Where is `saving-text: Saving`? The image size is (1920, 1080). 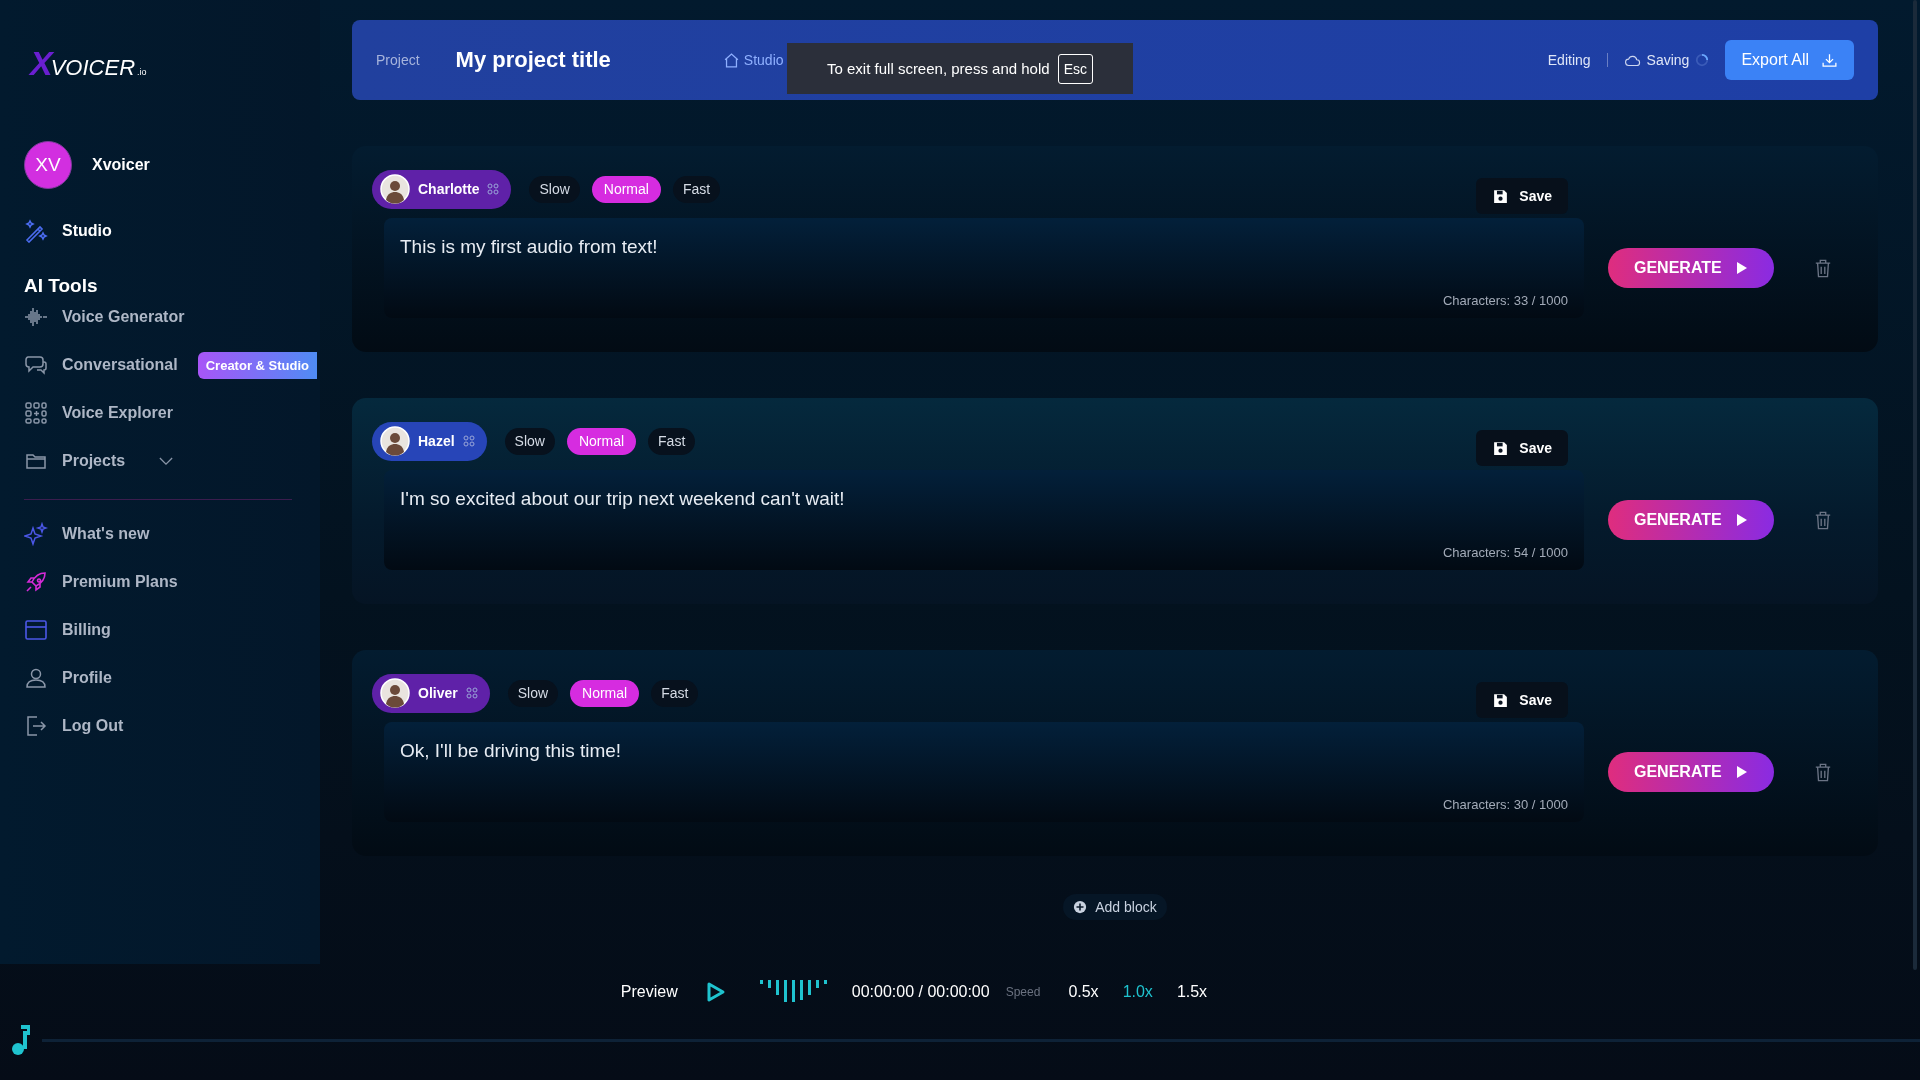 saving-text: Saving is located at coordinates (1668, 60).